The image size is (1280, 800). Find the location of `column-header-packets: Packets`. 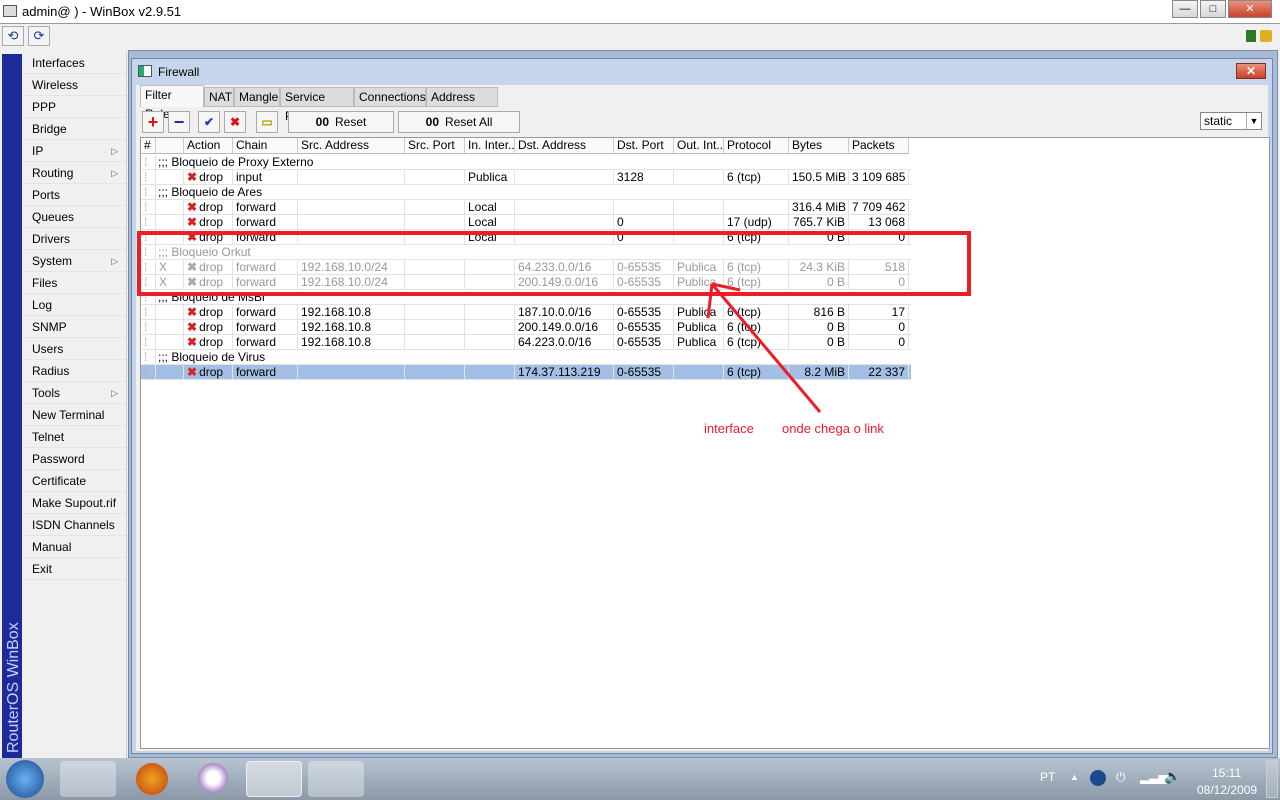

column-header-packets: Packets is located at coordinates (879, 146).